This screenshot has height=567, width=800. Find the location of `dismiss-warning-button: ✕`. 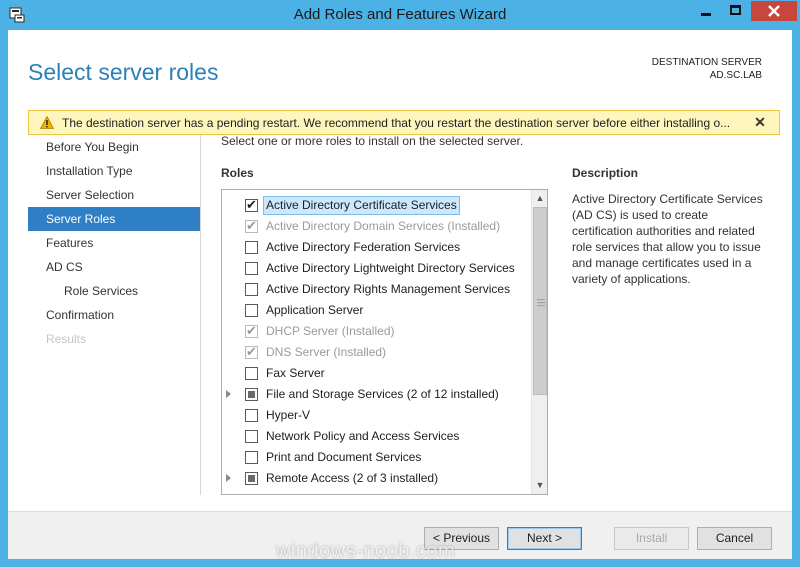

dismiss-warning-button: ✕ is located at coordinates (760, 122).